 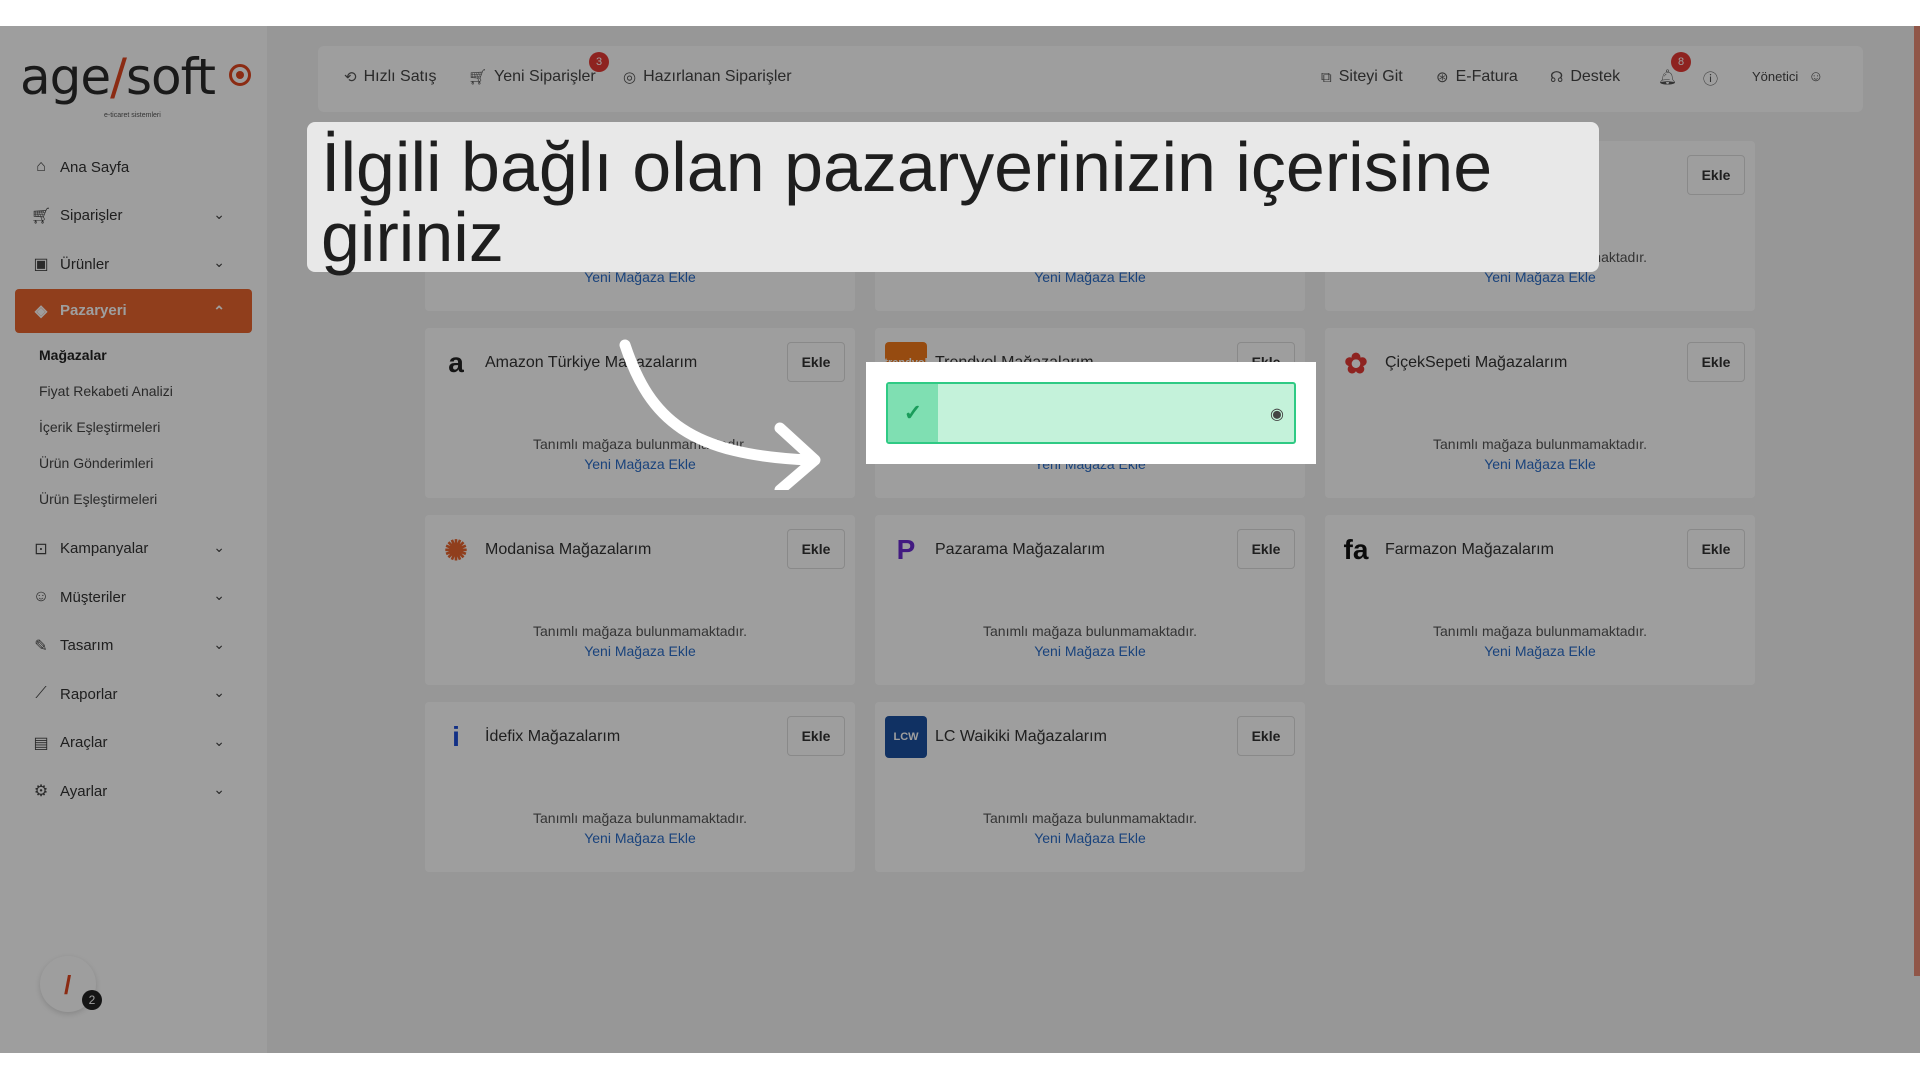 I want to click on tutorial-arrow-icon, so click(x=720, y=414).